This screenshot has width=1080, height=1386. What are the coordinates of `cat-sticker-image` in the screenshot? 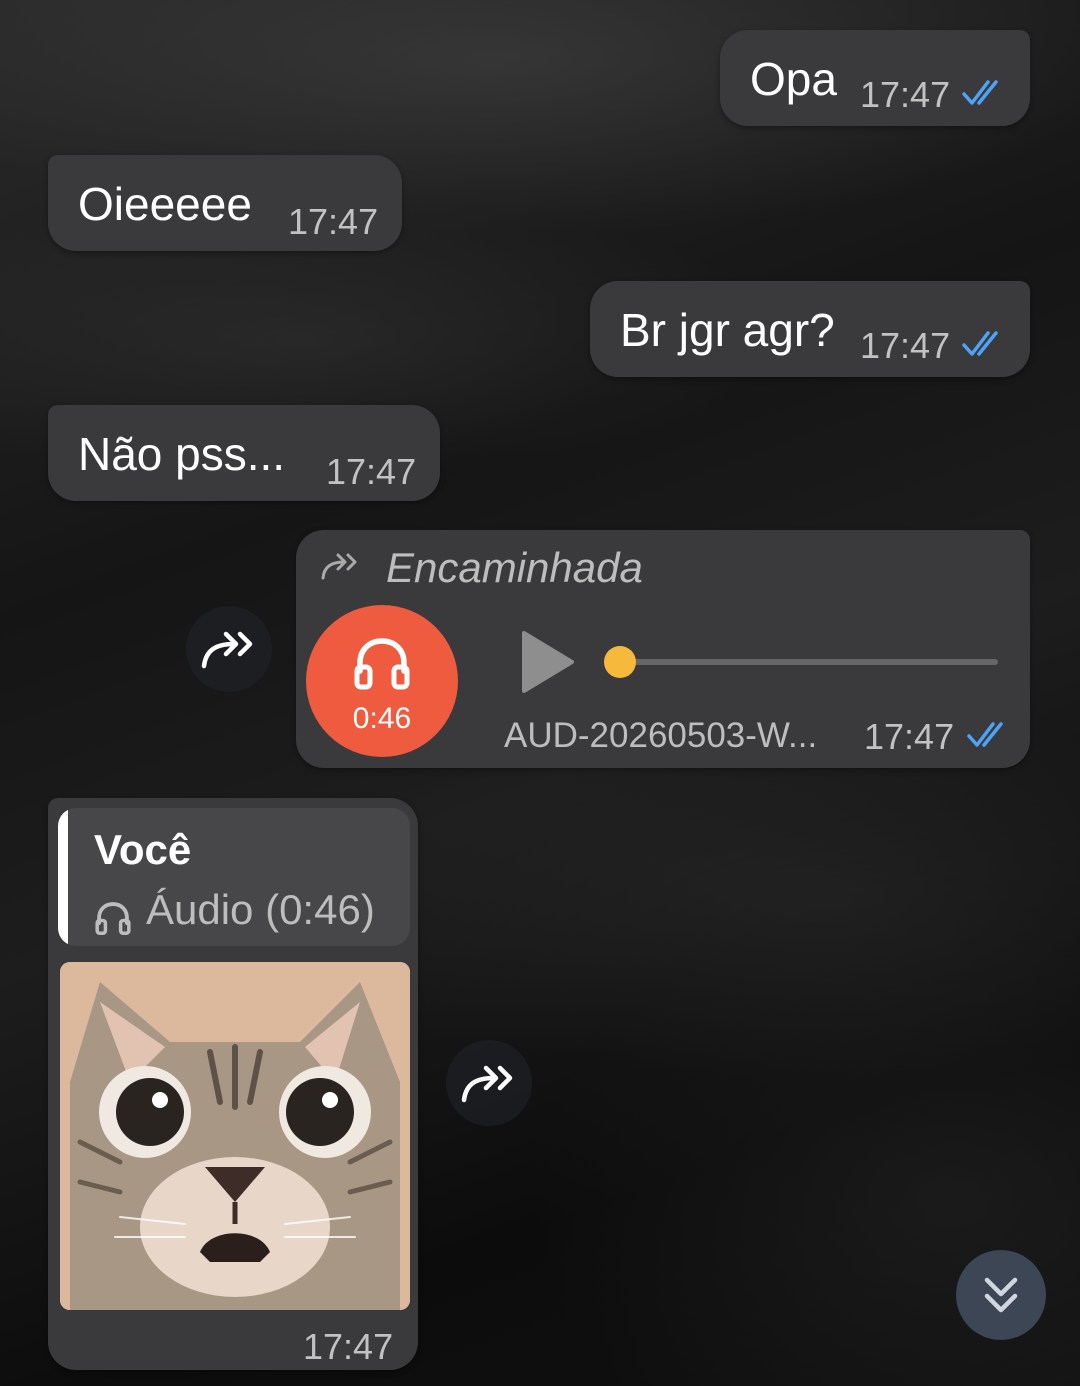 It's located at (235, 1136).